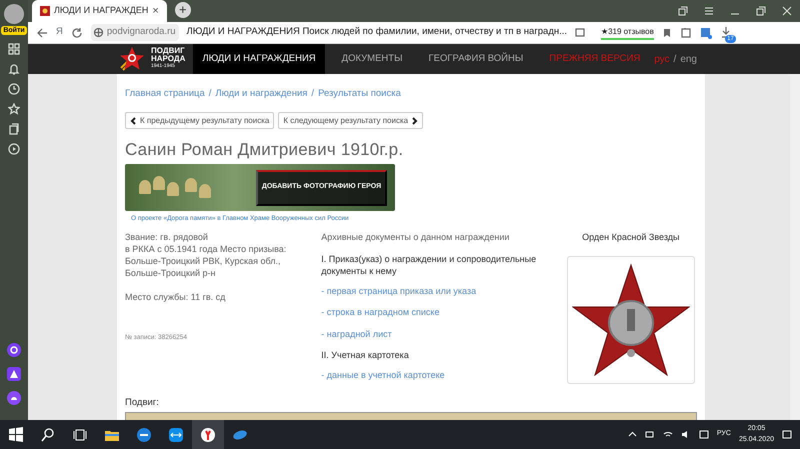 The height and width of the screenshot is (449, 800). What do you see at coordinates (761, 11) in the screenshot?
I see `restore-icon` at bounding box center [761, 11].